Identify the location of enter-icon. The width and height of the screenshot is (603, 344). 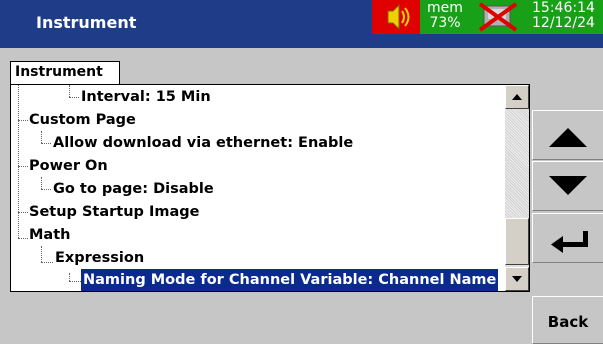
(569, 242).